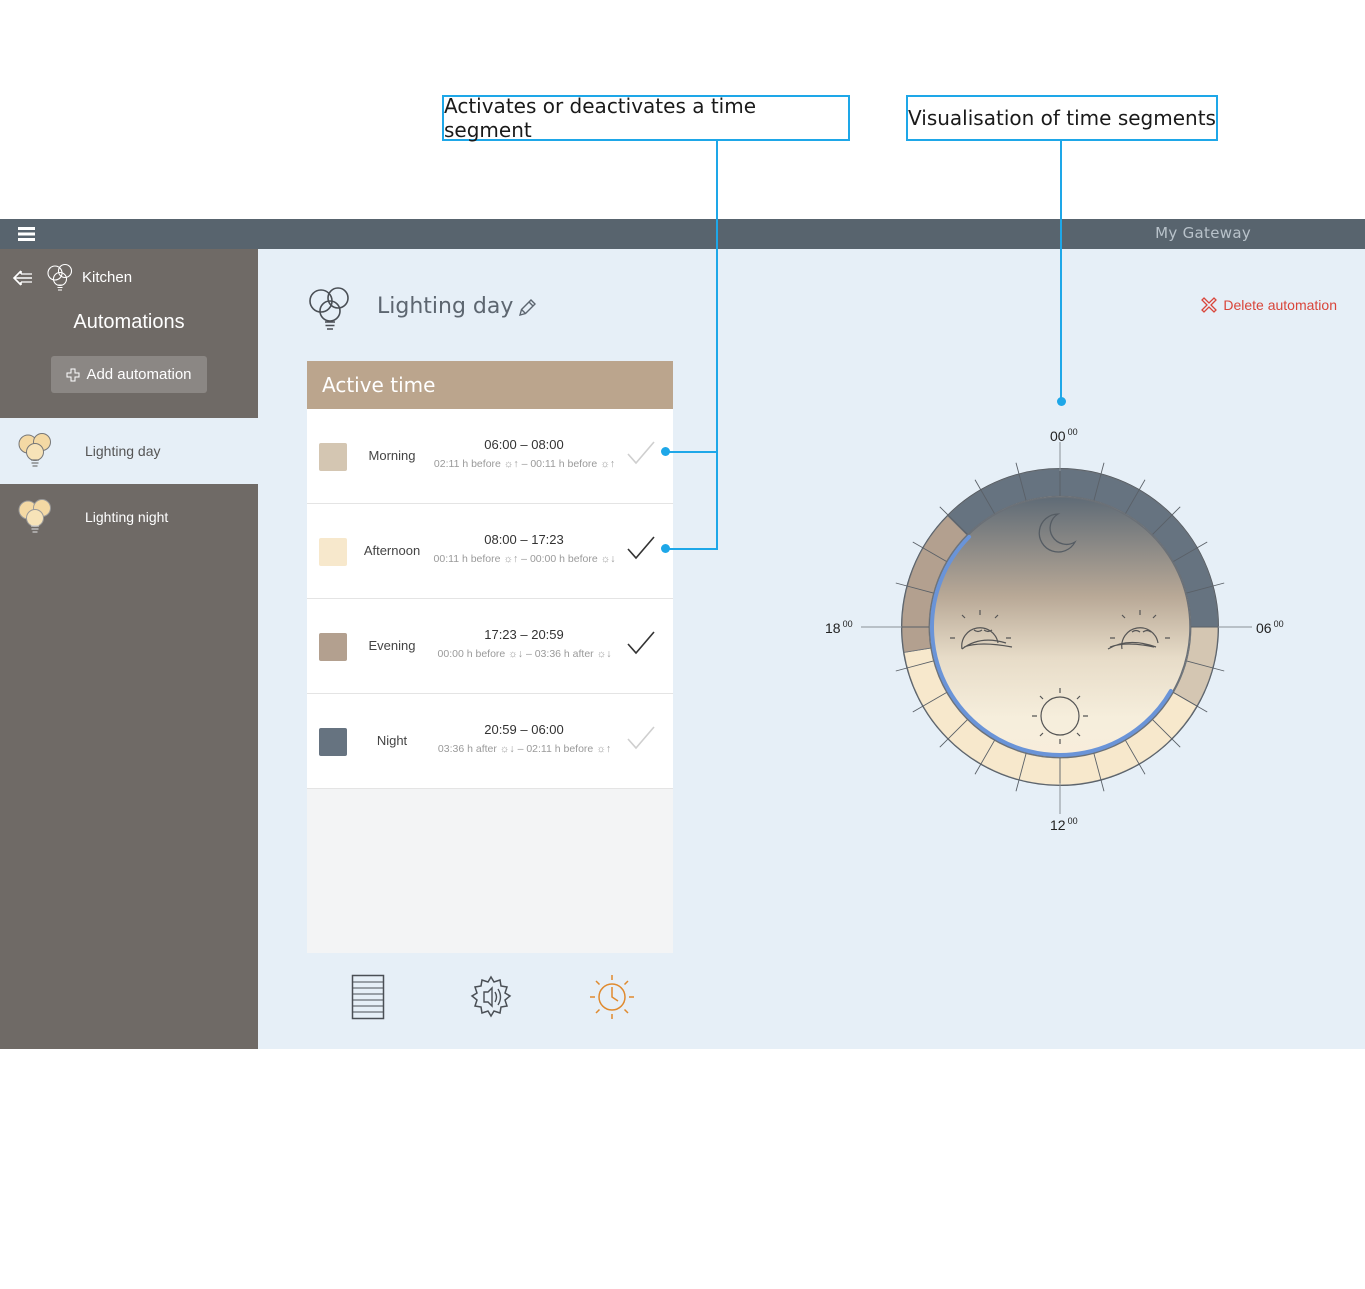 The width and height of the screenshot is (1365, 1289). I want to click on dial-label-18: 18 00, so click(839, 627).